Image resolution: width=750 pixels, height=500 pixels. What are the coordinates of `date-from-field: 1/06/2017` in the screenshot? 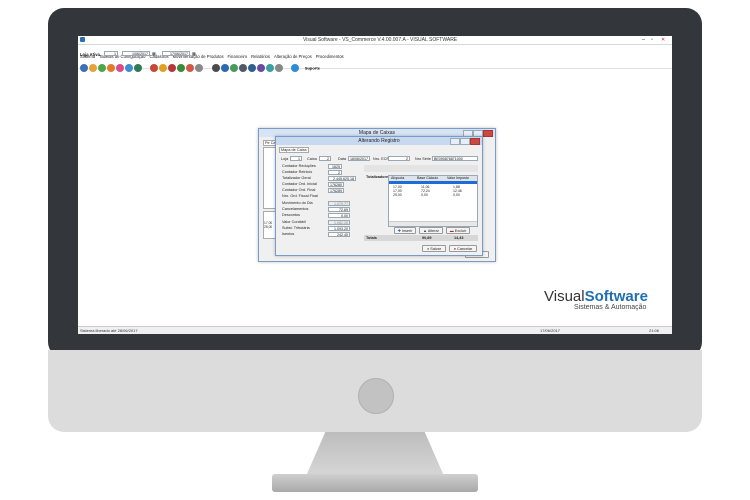 It's located at (136, 53).